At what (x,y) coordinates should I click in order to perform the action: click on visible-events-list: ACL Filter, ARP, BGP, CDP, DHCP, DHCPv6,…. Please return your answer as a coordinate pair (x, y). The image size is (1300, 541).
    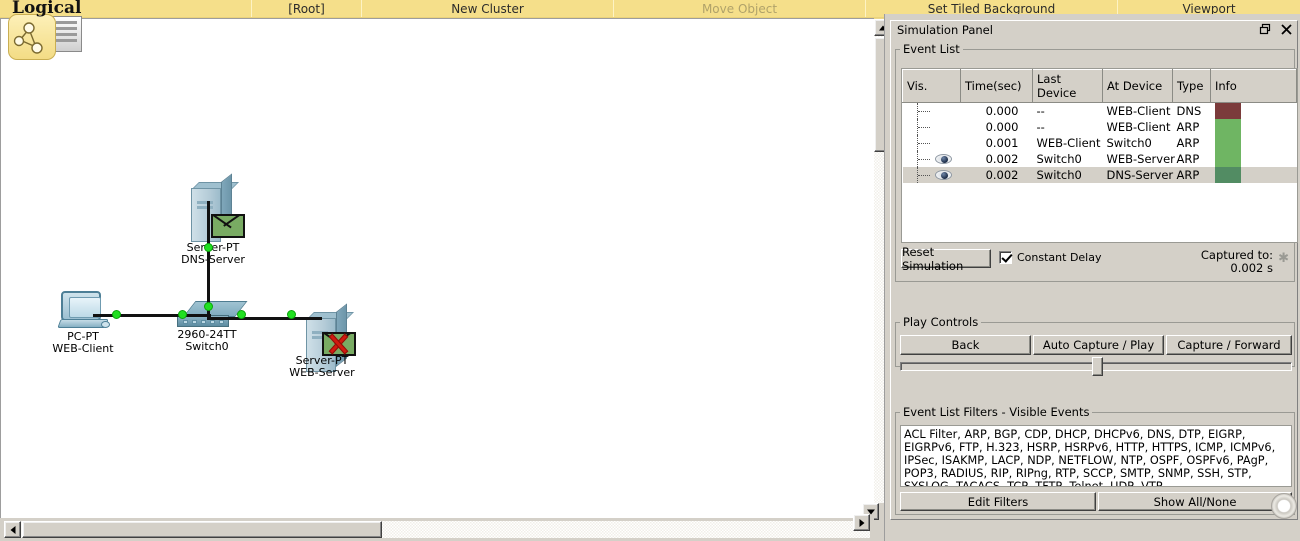
    Looking at the image, I should click on (1096, 456).